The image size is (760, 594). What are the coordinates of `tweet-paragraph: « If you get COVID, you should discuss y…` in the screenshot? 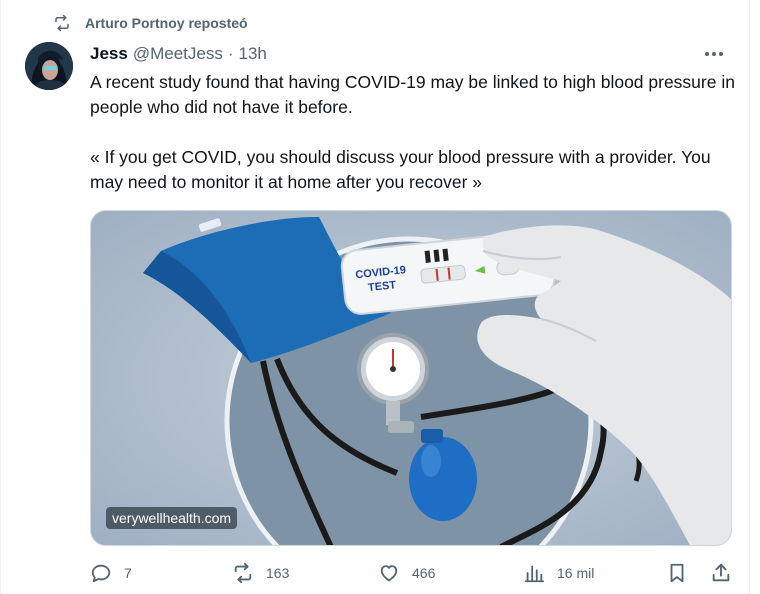 It's located at (400, 169).